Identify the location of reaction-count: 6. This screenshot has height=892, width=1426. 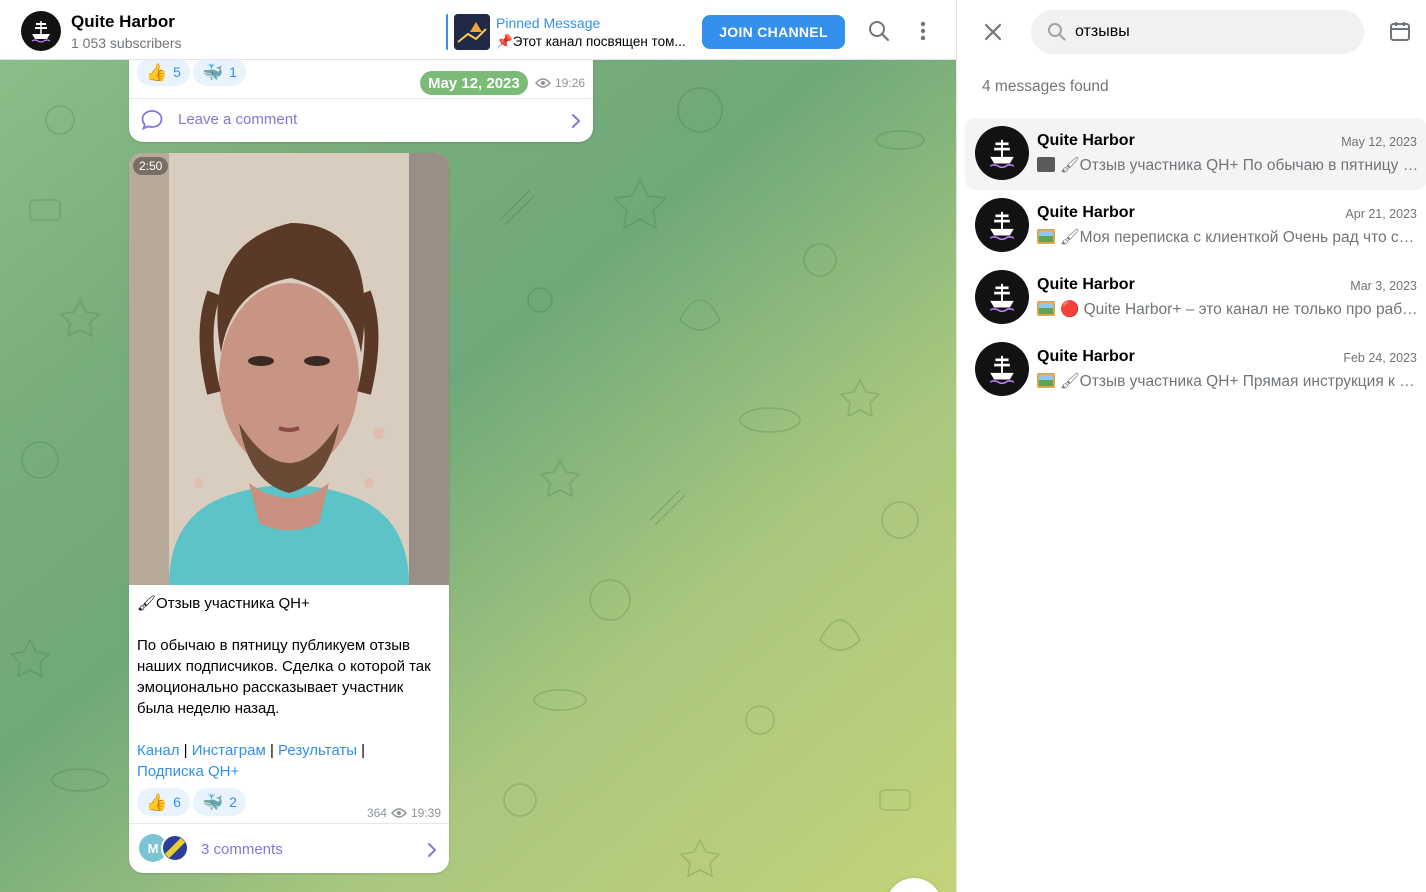
(177, 802).